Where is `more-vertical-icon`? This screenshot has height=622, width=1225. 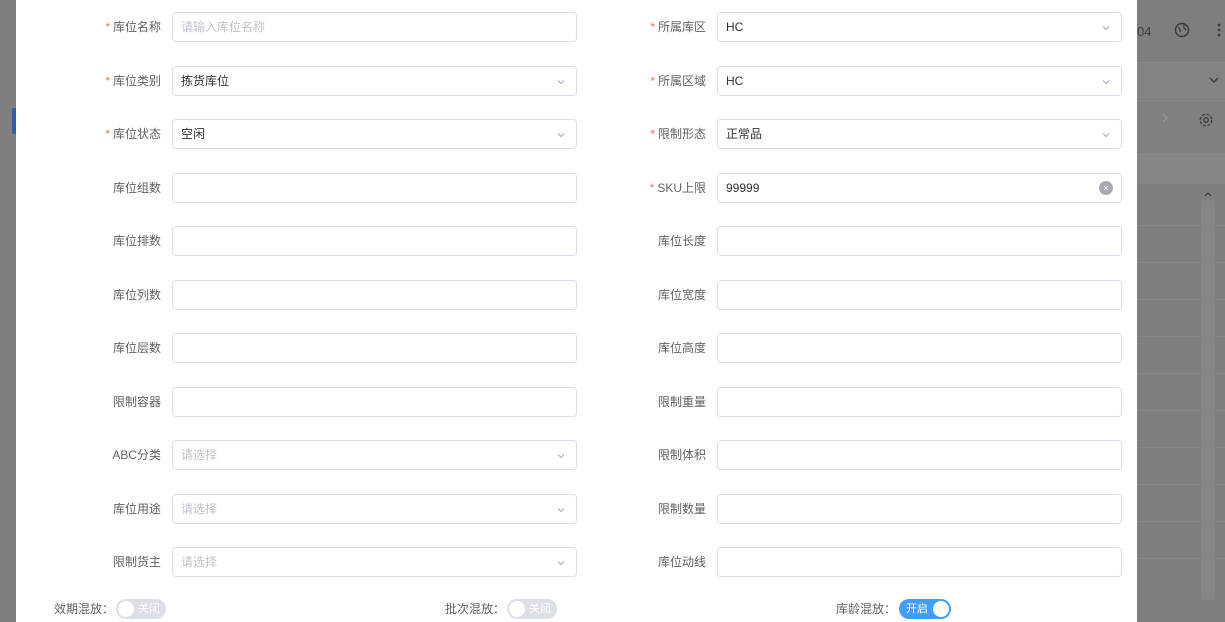
more-vertical-icon is located at coordinates (1219, 31).